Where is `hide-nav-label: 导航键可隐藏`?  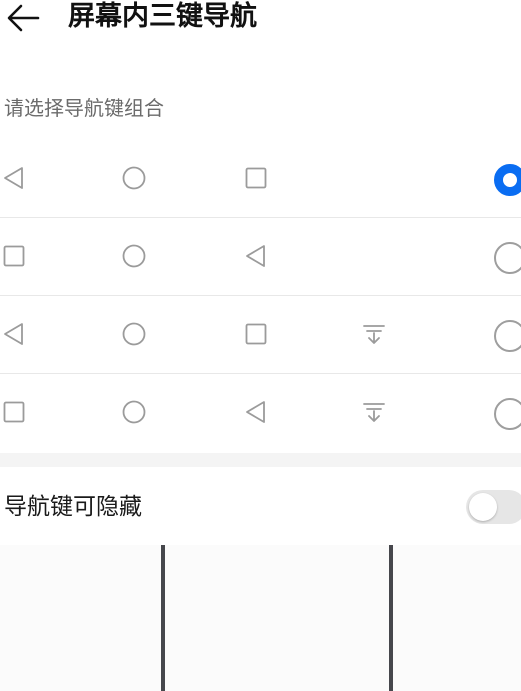
hide-nav-label: 导航键可隐藏 is located at coordinates (73, 507).